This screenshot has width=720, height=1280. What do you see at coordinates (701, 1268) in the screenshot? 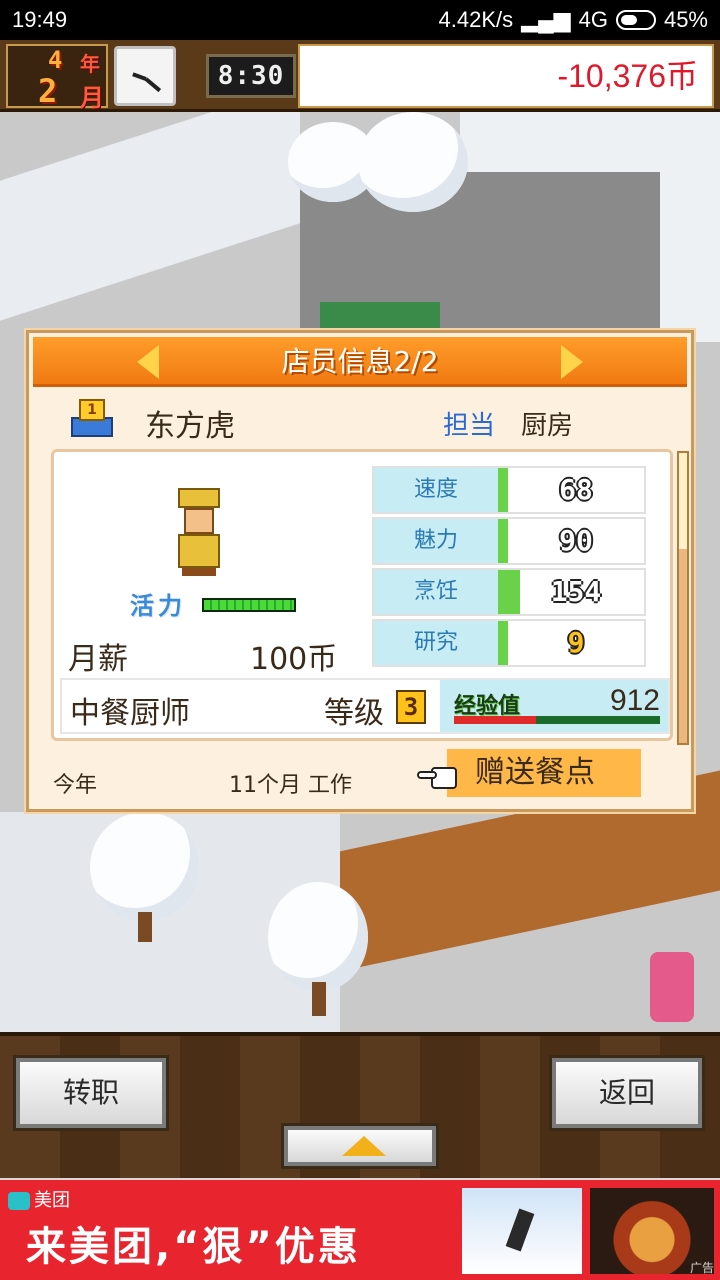
I see `ad-tag: 广告` at bounding box center [701, 1268].